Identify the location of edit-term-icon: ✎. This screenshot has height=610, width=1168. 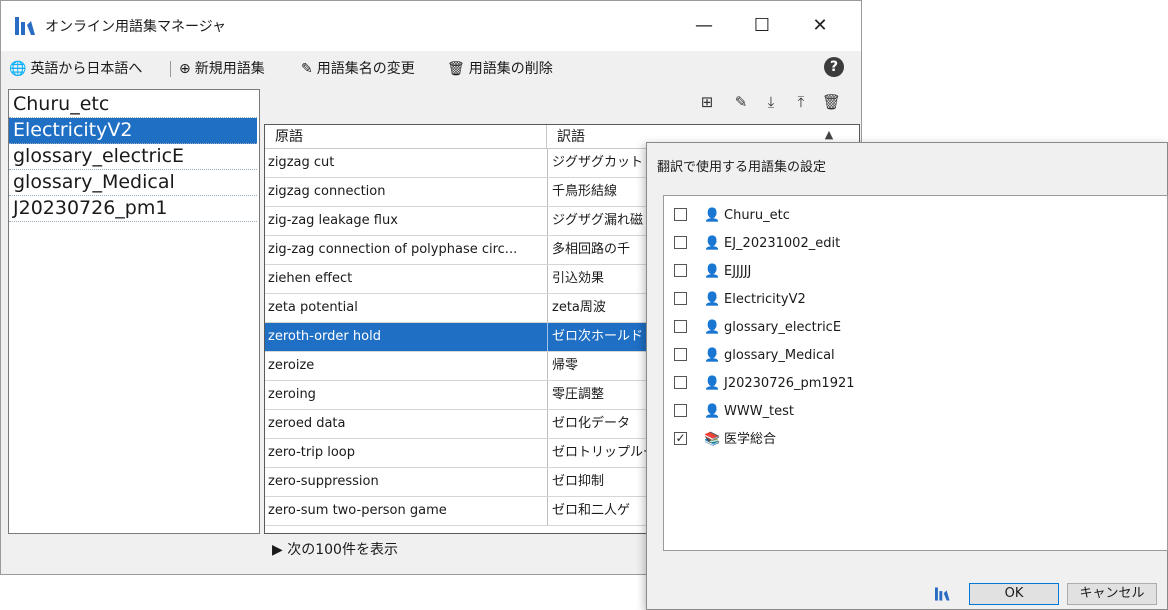
(741, 102).